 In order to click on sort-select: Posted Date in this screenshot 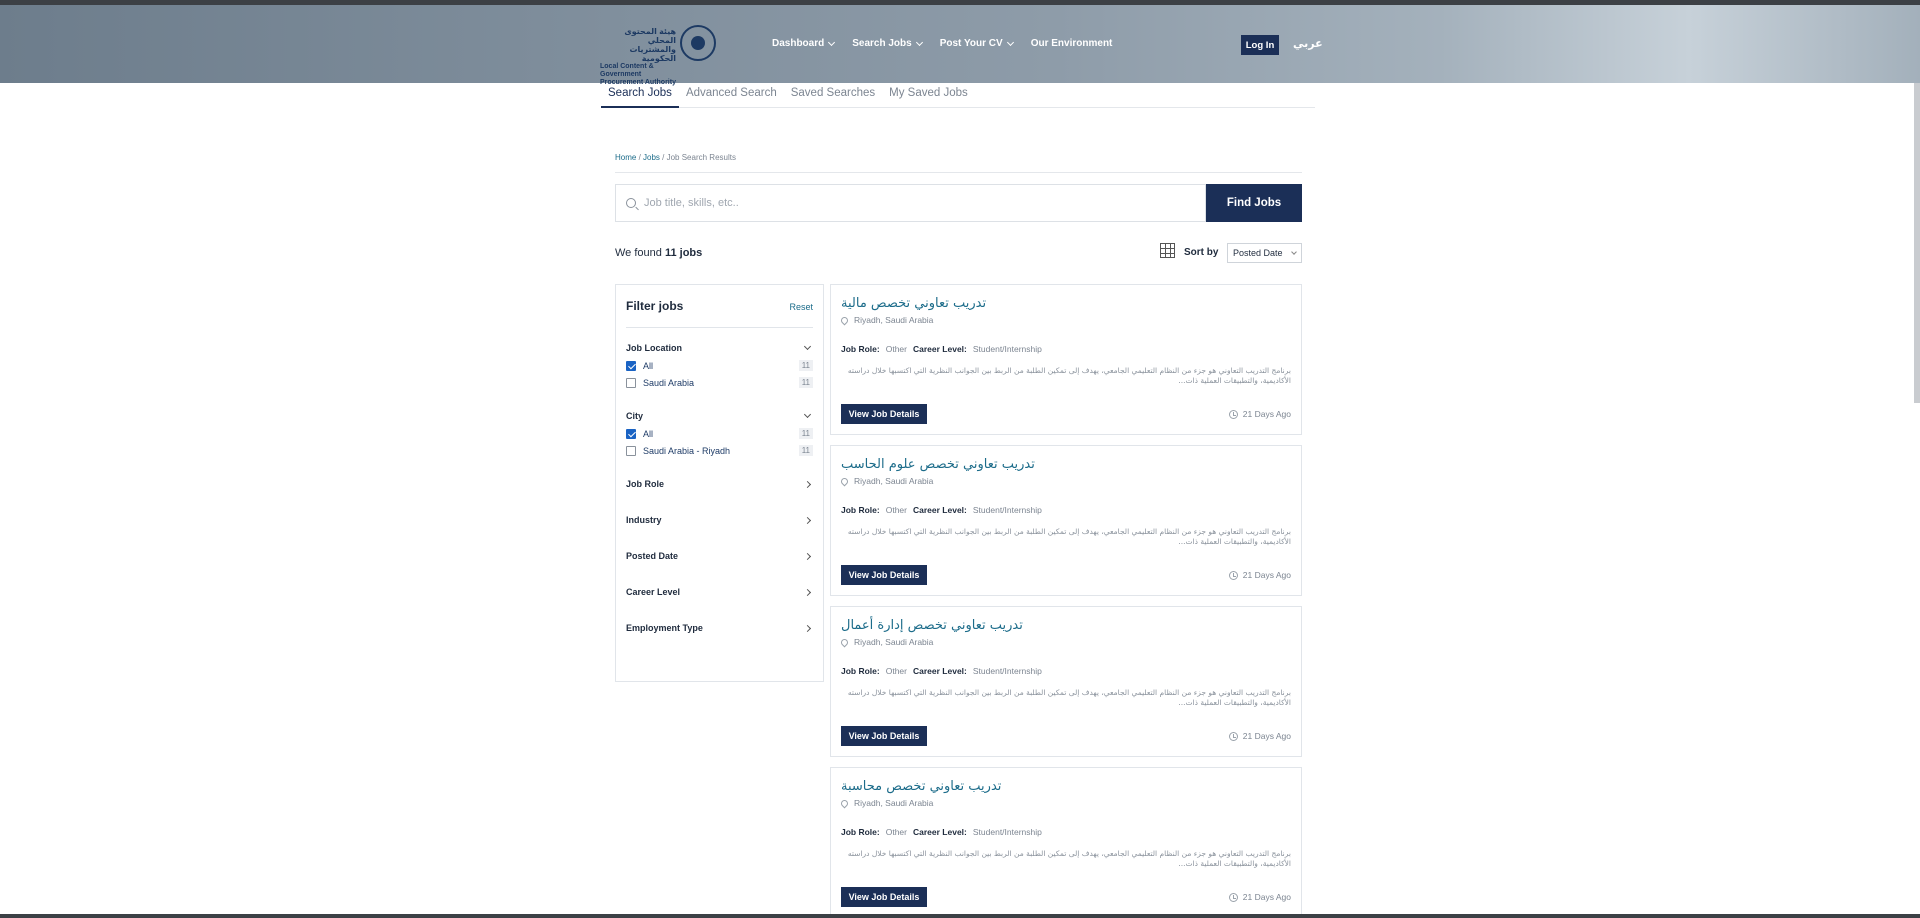, I will do `click(1264, 253)`.